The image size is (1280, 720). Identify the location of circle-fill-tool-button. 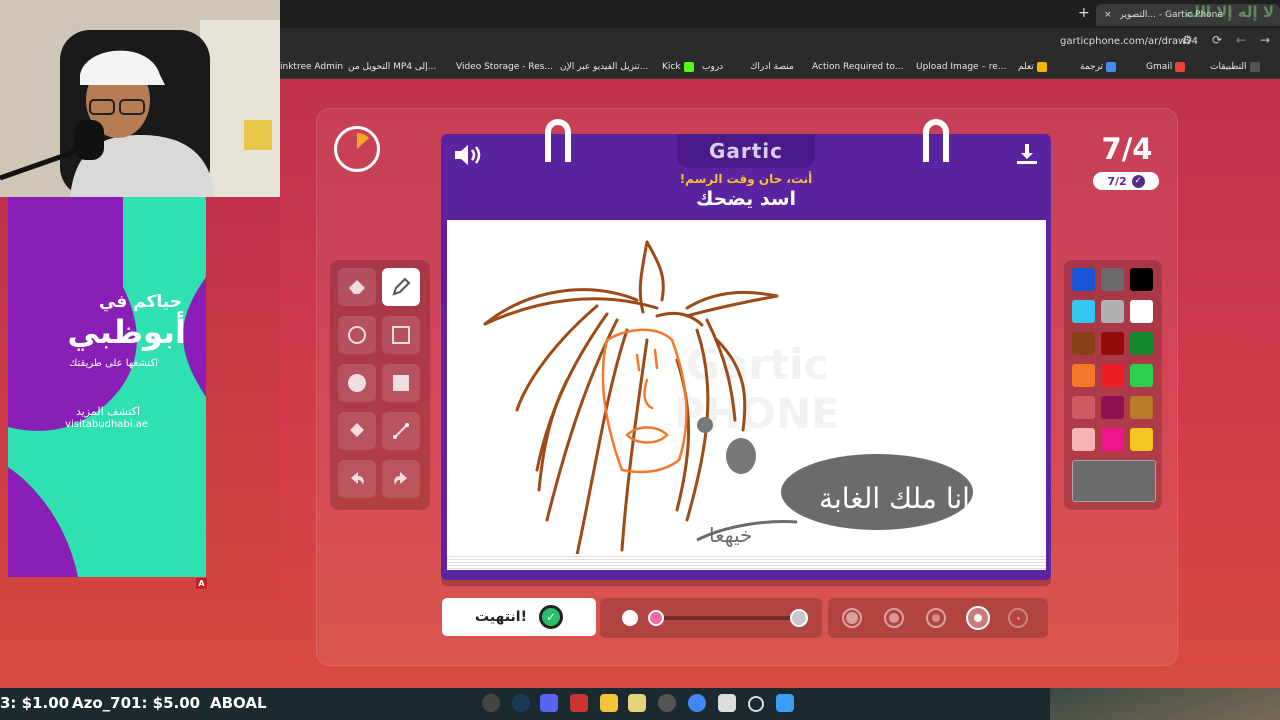
(357, 383).